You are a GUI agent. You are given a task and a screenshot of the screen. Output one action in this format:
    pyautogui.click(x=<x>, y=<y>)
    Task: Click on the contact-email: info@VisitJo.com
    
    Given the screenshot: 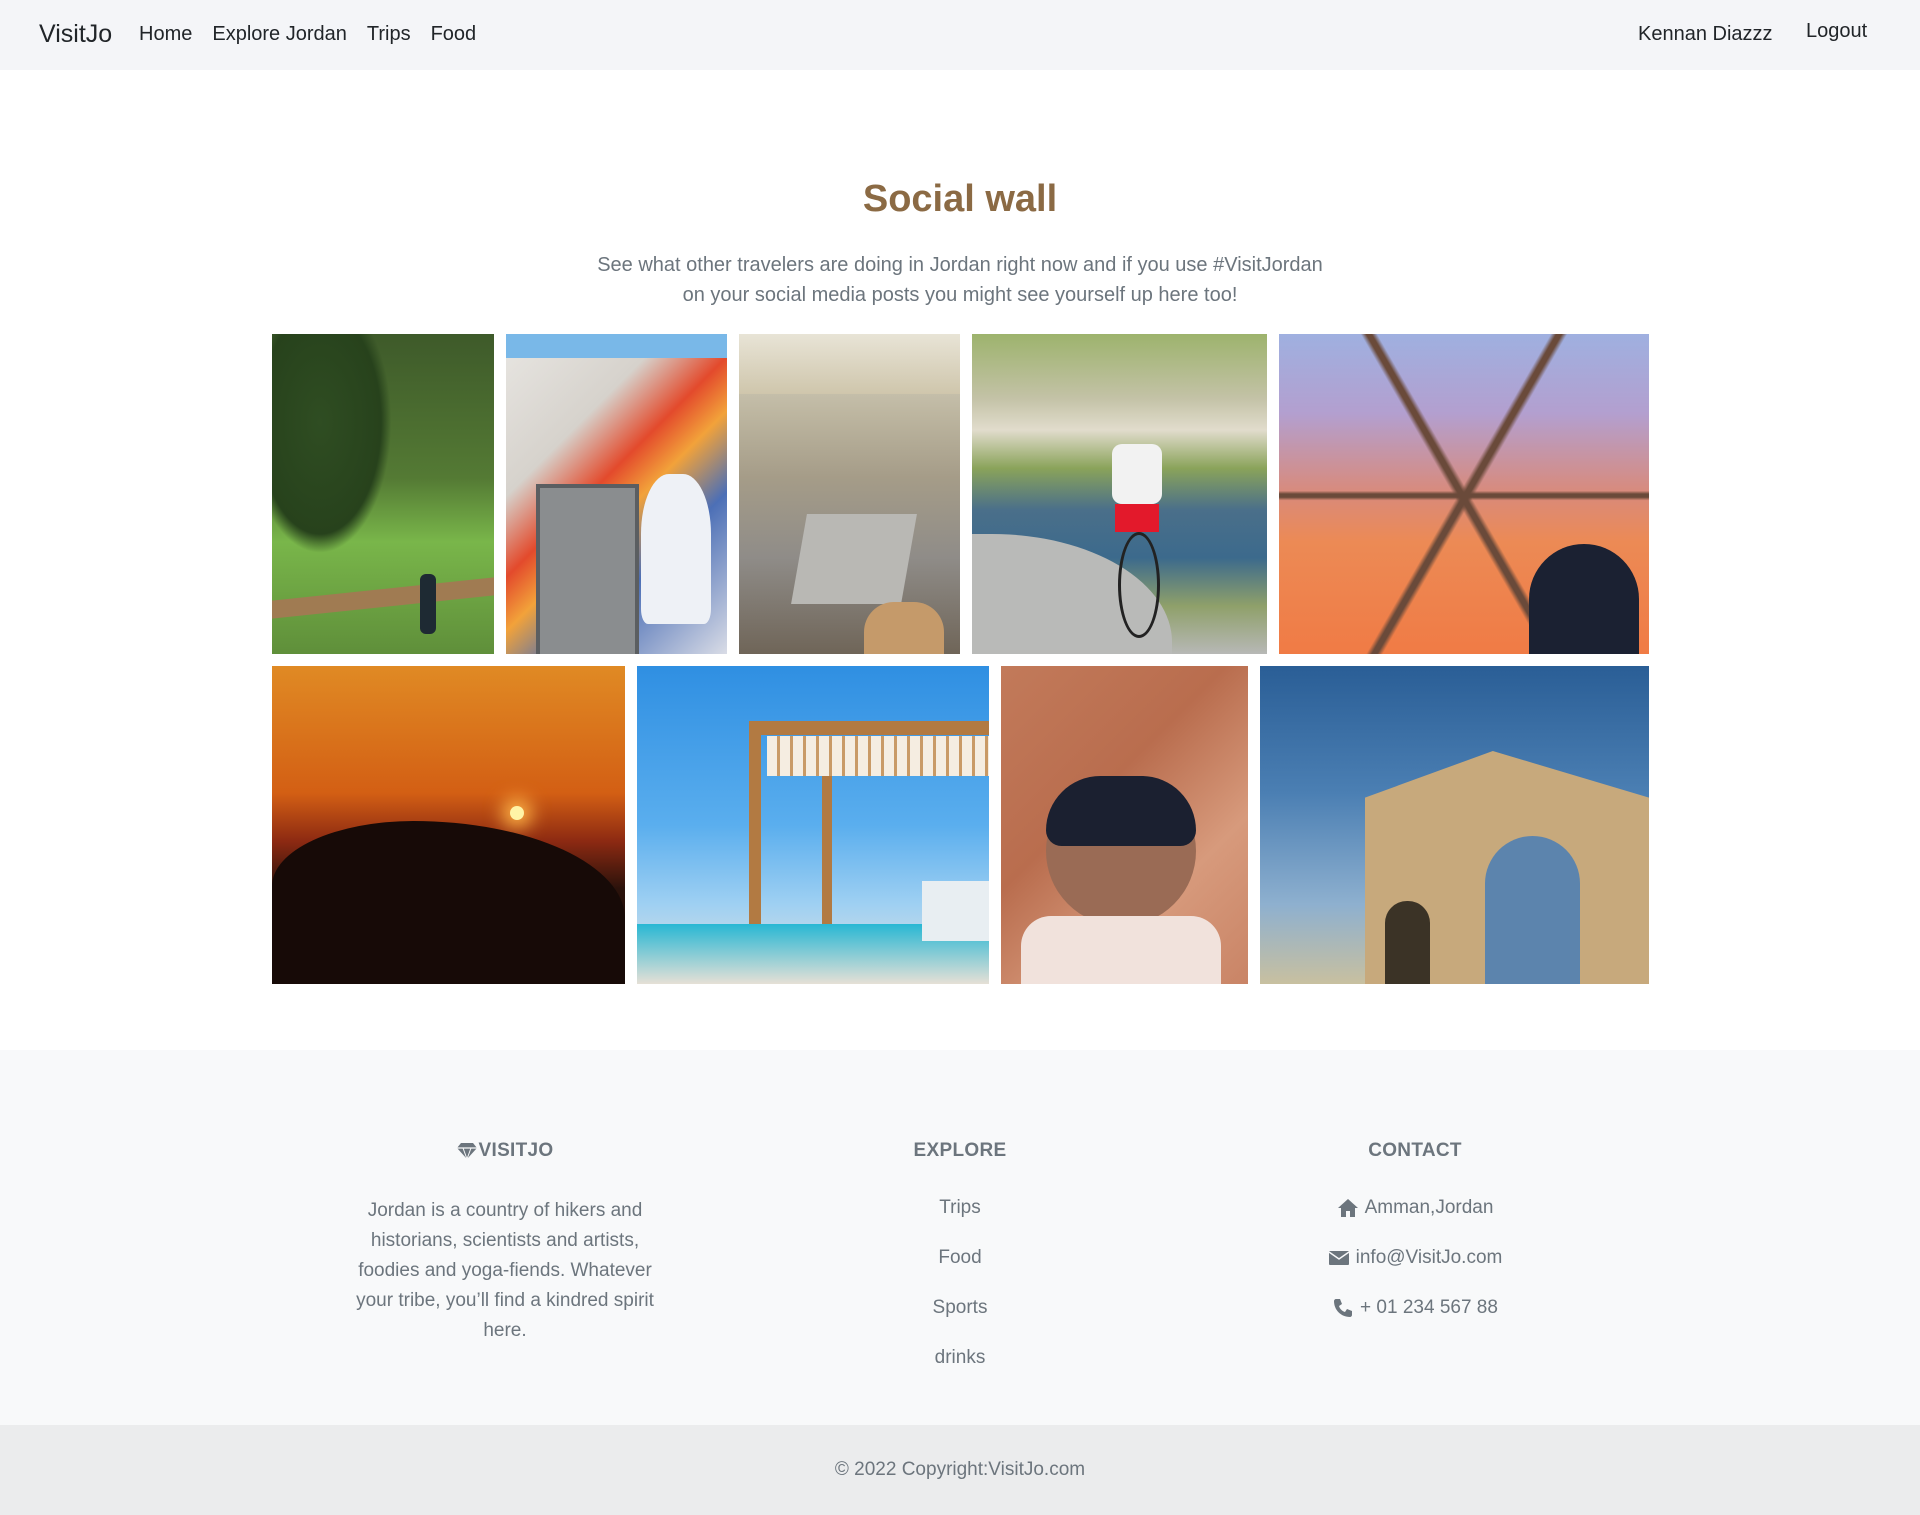 What is the action you would take?
    pyautogui.click(x=1415, y=1258)
    